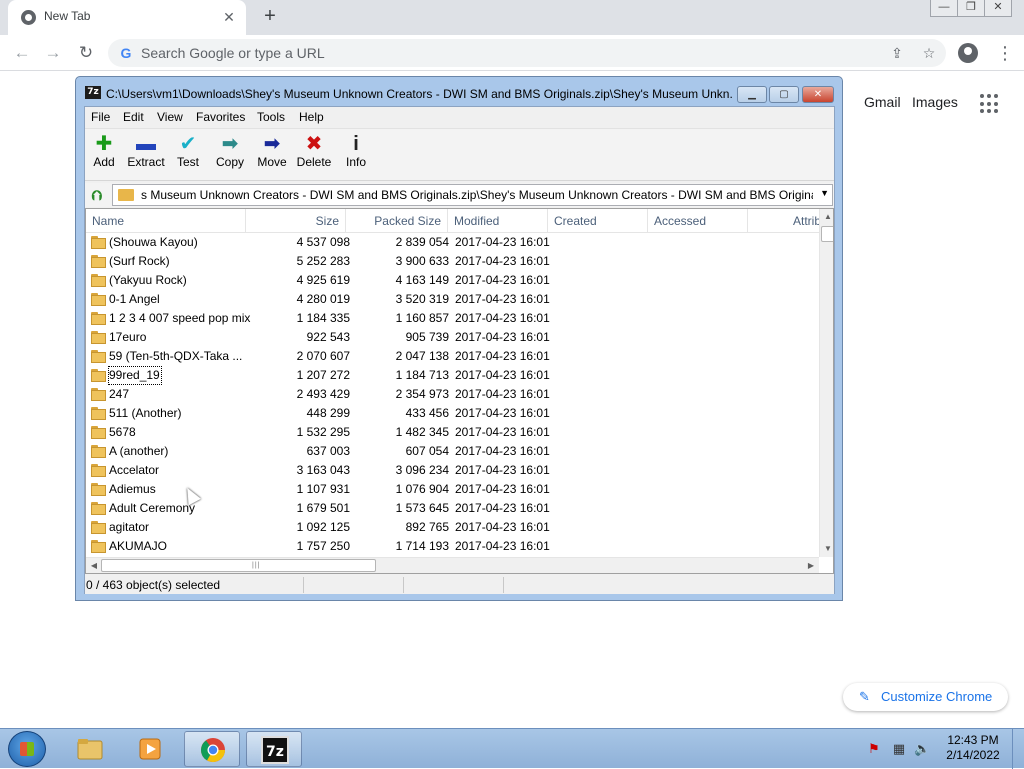 Image resolution: width=1024 pixels, height=769 pixels. What do you see at coordinates (28, 17) in the screenshot?
I see `chrome-favicon-icon` at bounding box center [28, 17].